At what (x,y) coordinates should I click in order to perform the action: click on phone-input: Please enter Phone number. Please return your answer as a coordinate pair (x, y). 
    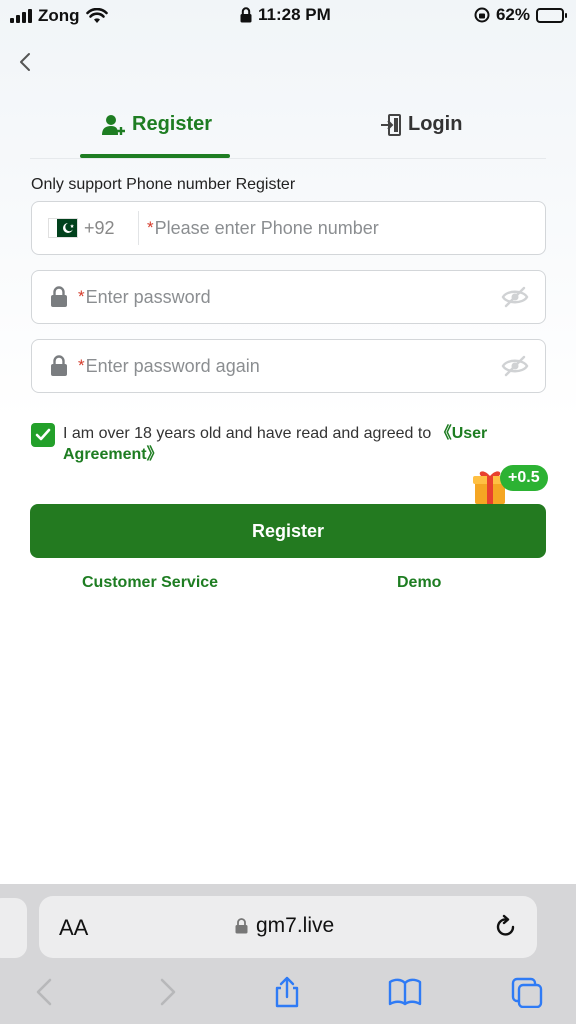
    Looking at the image, I should click on (267, 228).